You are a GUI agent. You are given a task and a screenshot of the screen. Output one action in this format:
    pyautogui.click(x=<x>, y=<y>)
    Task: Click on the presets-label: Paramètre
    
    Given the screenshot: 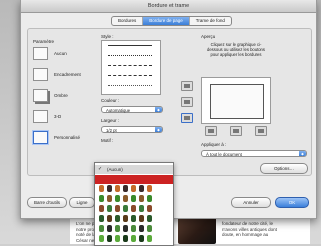 What is the action you would take?
    pyautogui.click(x=44, y=41)
    